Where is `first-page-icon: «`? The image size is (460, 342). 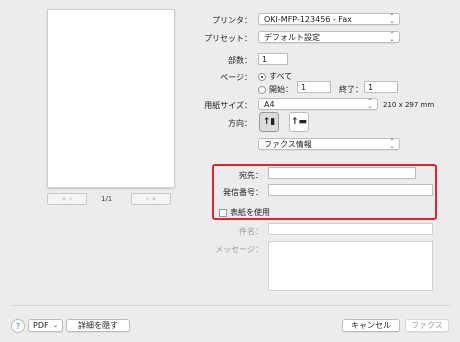
first-page-icon: « is located at coordinates (64, 199).